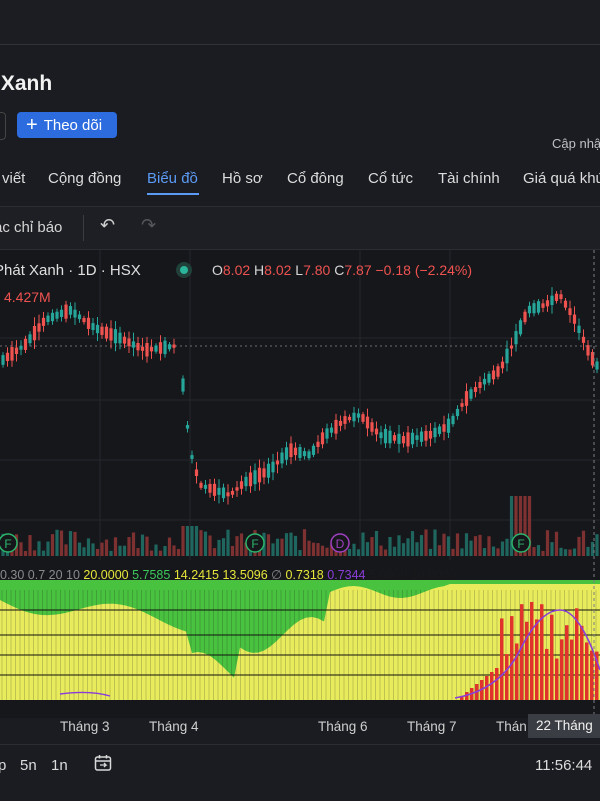 Image resolution: width=600 pixels, height=801 pixels. I want to click on tab-price-history: Giá quá khứ, so click(561, 178).